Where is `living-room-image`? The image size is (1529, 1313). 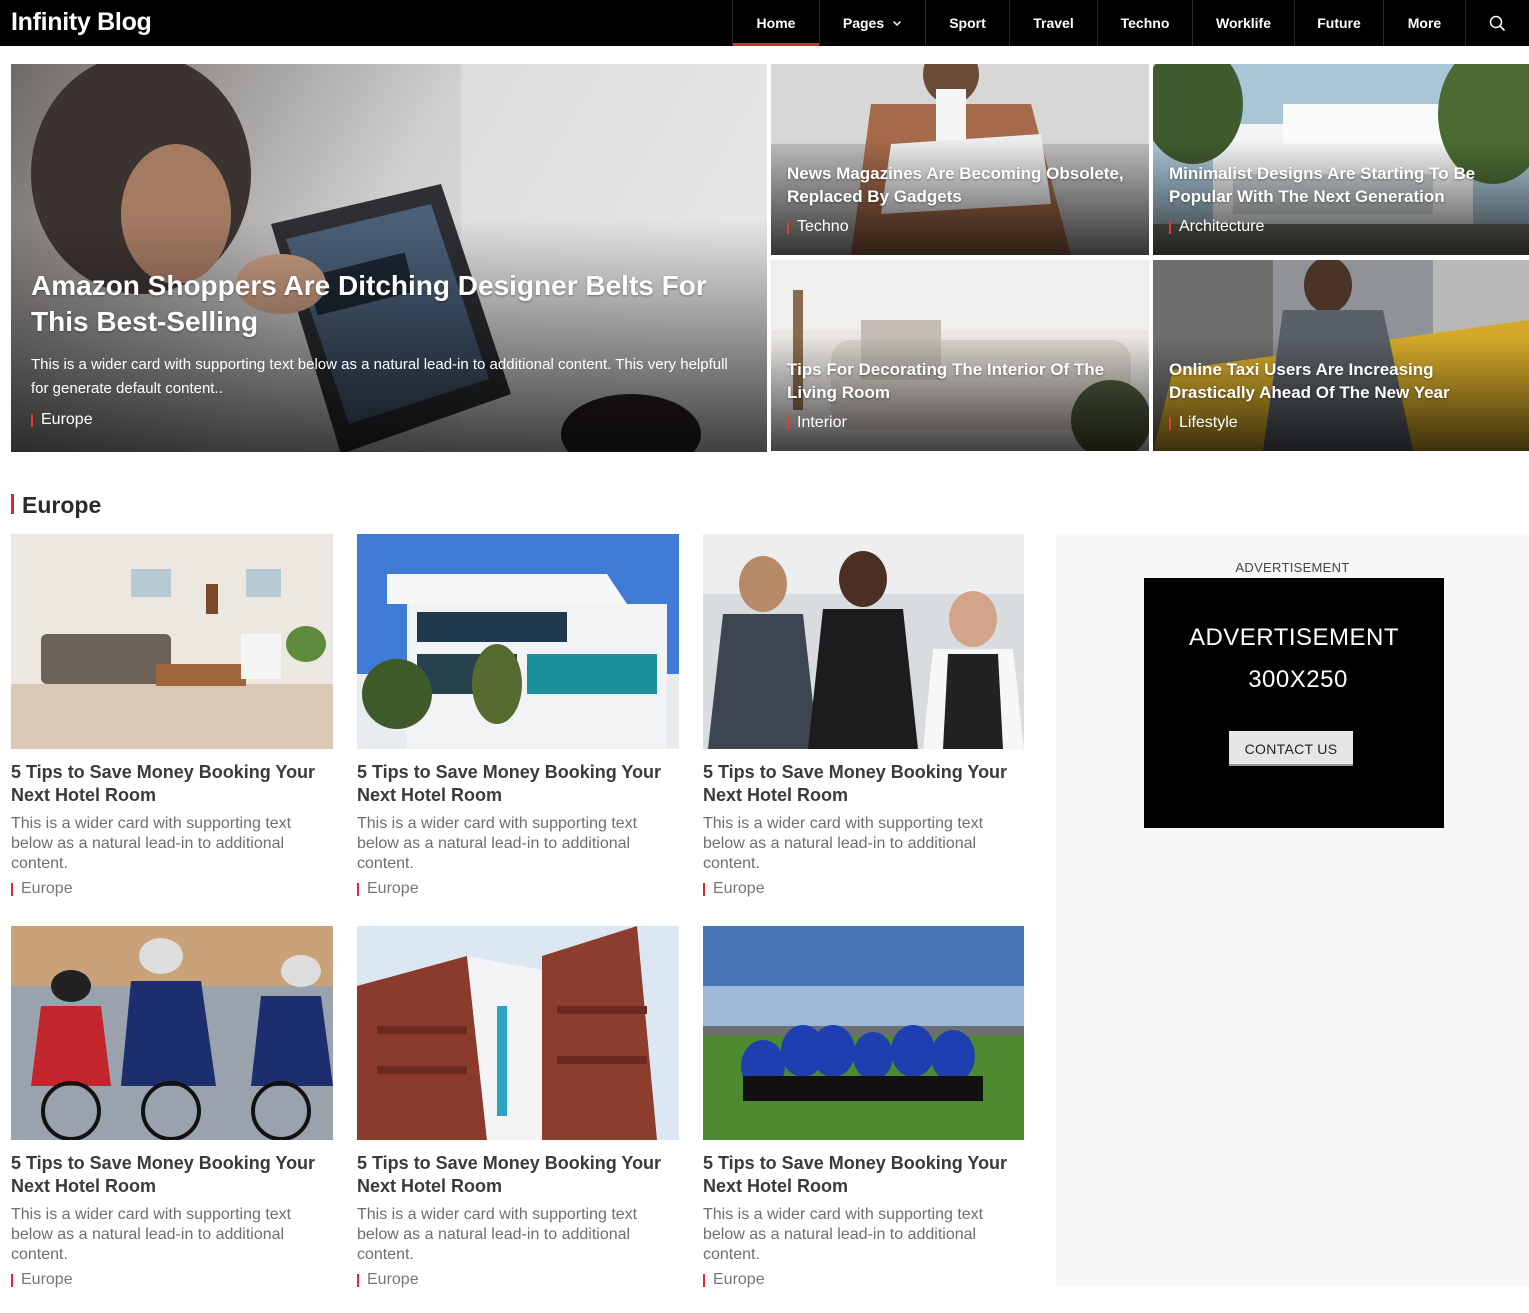
living-room-image is located at coordinates (172, 641).